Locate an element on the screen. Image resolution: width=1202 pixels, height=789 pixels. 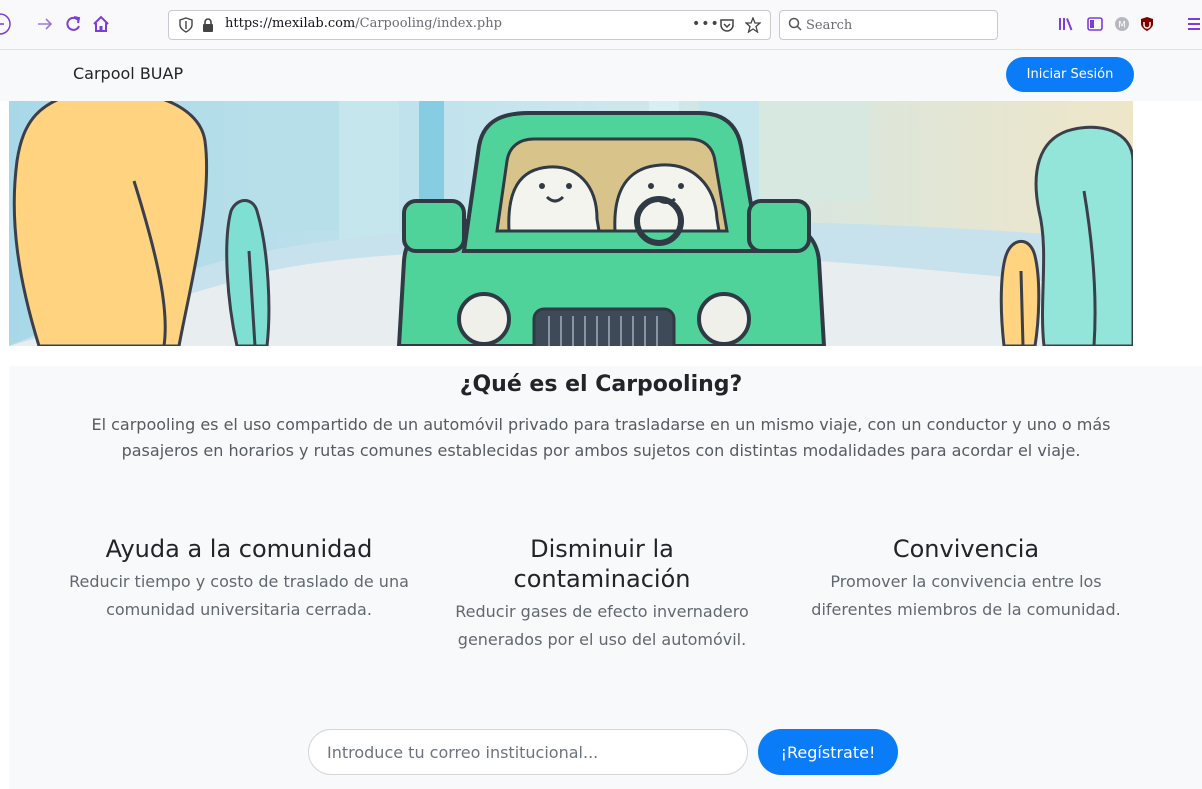
home-icon is located at coordinates (101, 24).